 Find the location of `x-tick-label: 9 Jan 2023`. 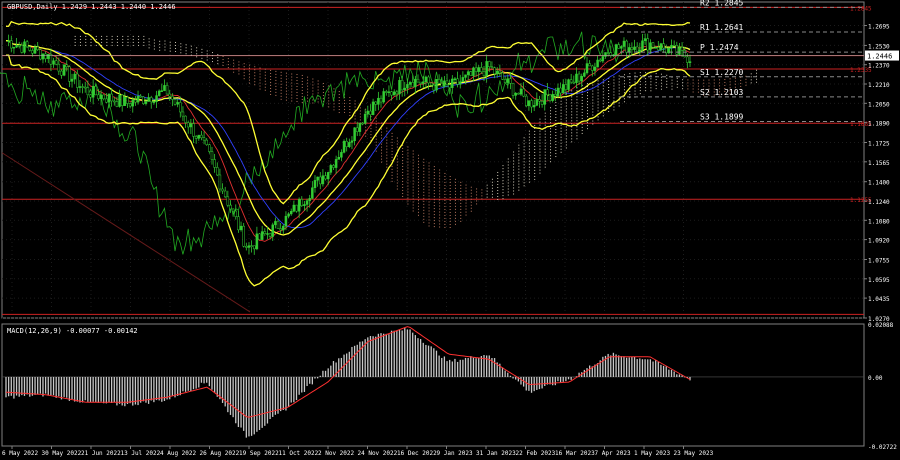

x-tick-label: 9 Jan 2023 is located at coordinates (455, 453).